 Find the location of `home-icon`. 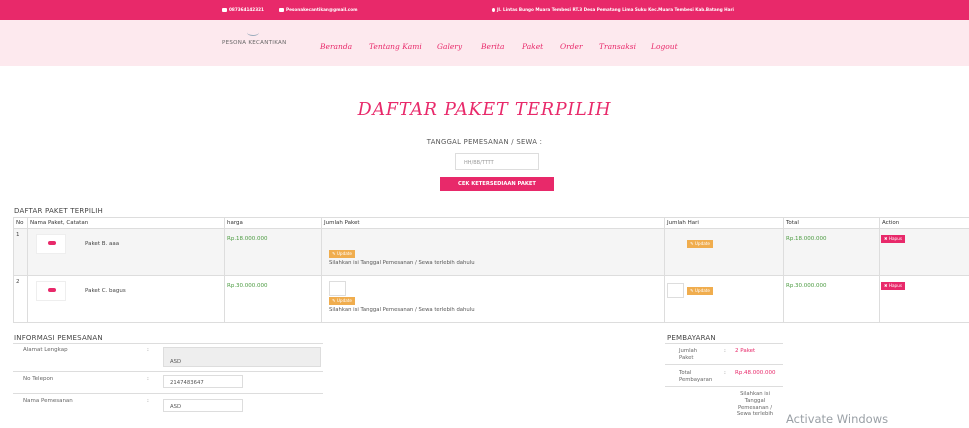

home-icon is located at coordinates (493, 10).